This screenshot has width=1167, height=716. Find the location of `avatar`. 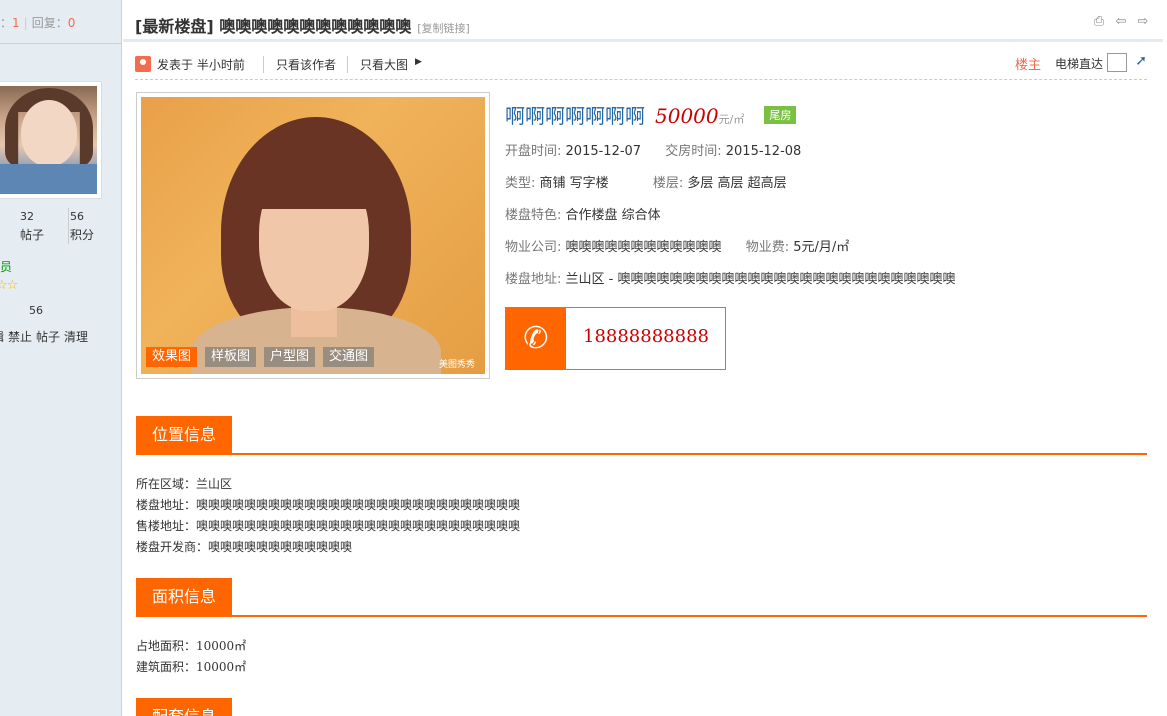

avatar is located at coordinates (51, 140).